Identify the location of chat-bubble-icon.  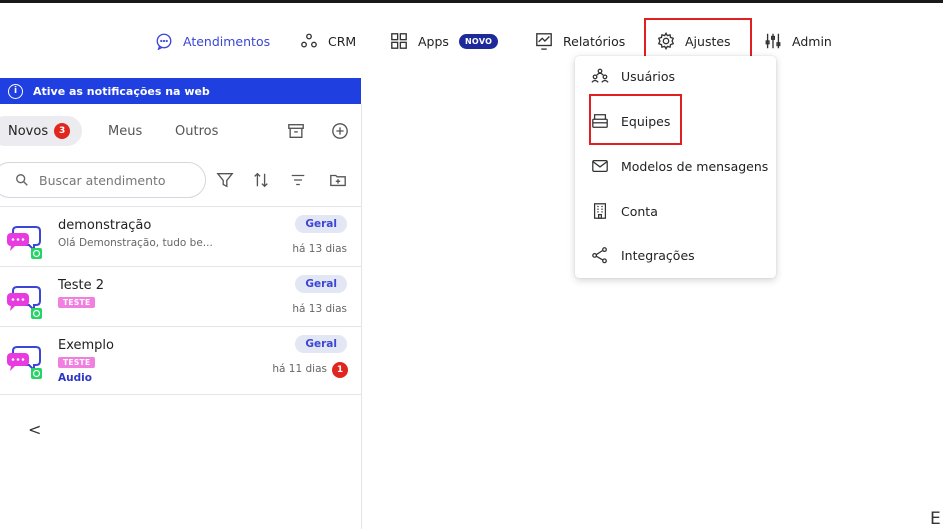
(164, 41).